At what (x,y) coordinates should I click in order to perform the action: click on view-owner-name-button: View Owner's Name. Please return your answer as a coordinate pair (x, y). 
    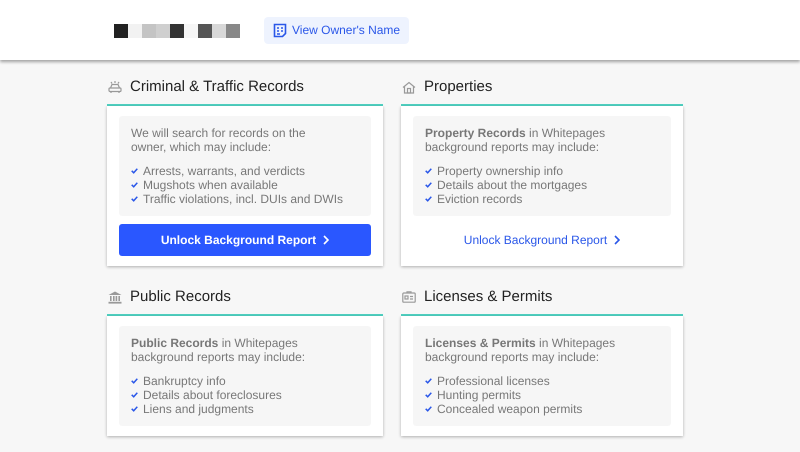
    Looking at the image, I should click on (337, 30).